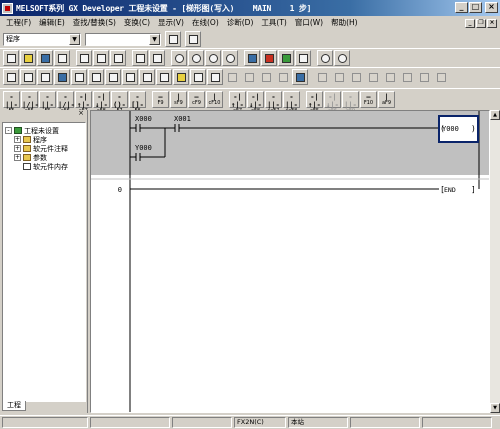 The width and height of the screenshot is (500, 429). What do you see at coordinates (255, 101) in the screenshot?
I see `ladder-symbol-button: -|↓|-aF8` at bounding box center [255, 101].